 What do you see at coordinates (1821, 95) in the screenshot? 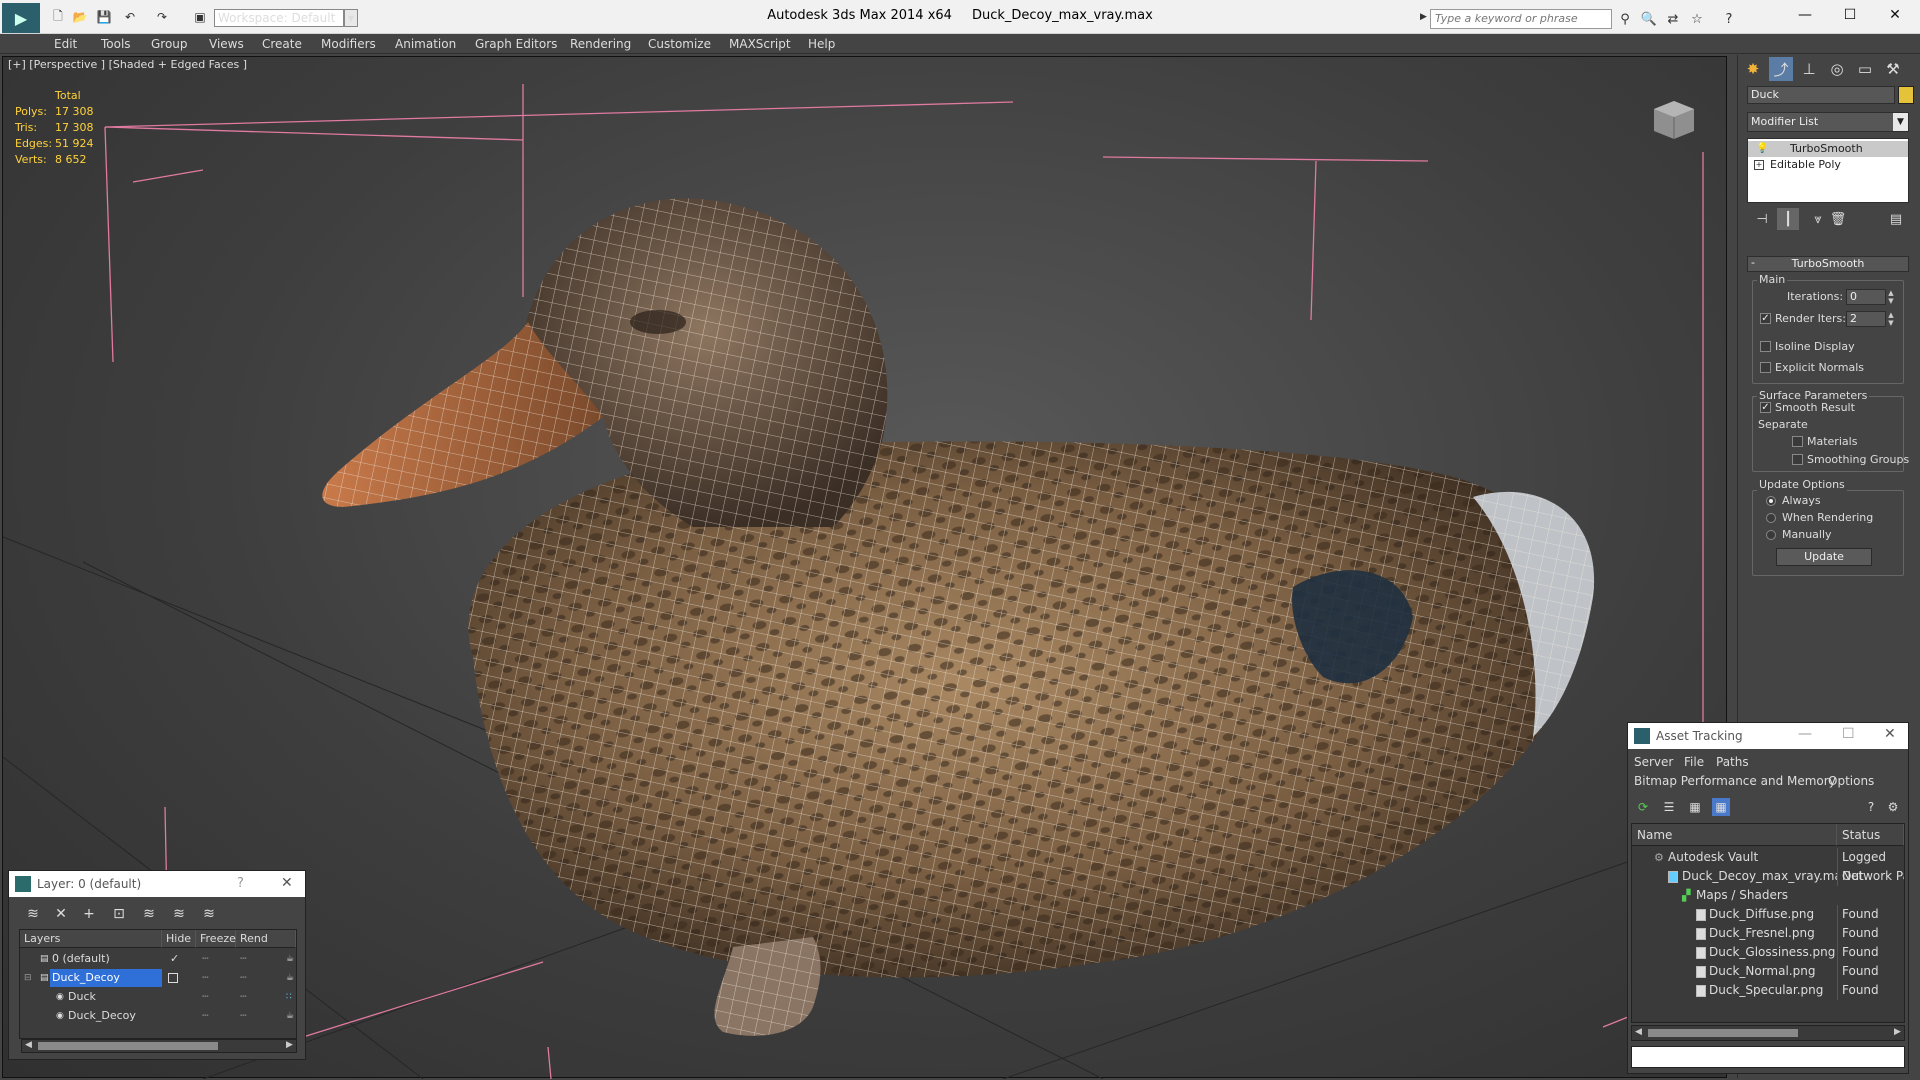
I see `object-name-field: Duck` at bounding box center [1821, 95].